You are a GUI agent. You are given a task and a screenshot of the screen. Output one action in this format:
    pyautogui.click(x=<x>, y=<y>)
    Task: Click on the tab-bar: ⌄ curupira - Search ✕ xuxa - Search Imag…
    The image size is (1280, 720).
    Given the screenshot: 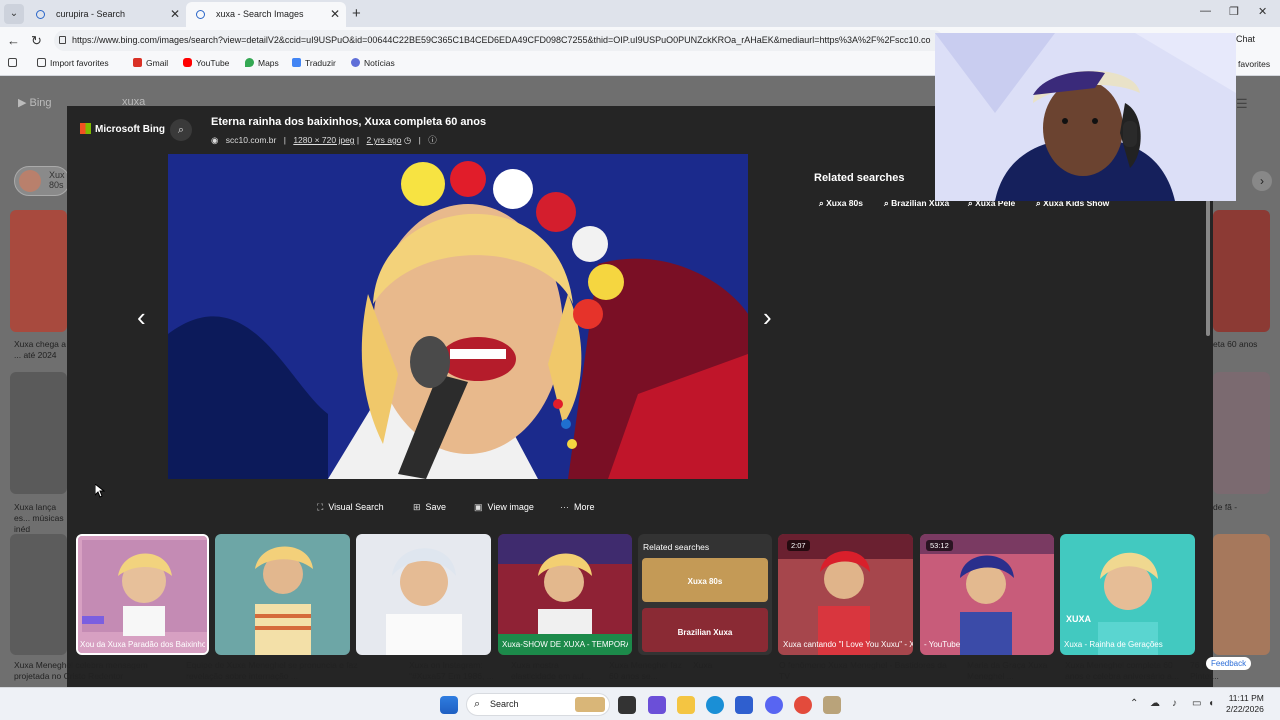 What is the action you would take?
    pyautogui.click(x=640, y=13)
    